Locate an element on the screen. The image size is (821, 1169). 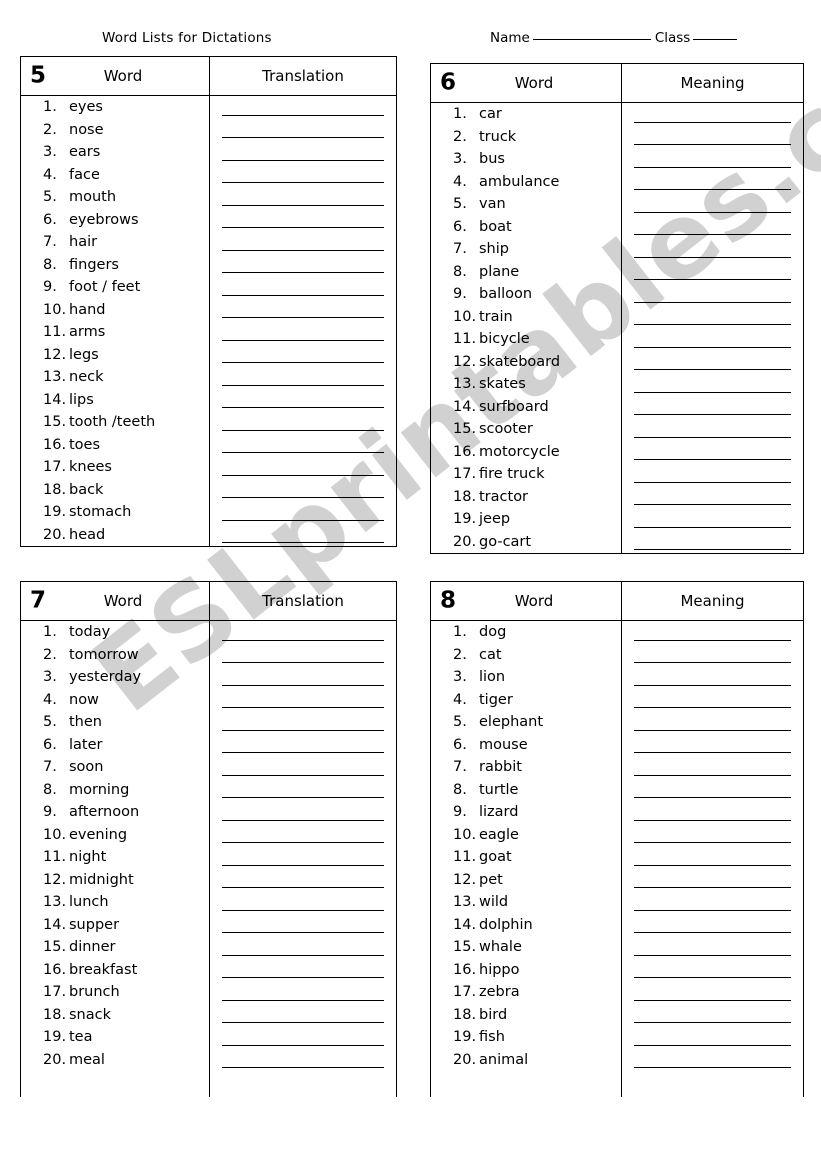
word-entry: 4. now is located at coordinates (115, 700).